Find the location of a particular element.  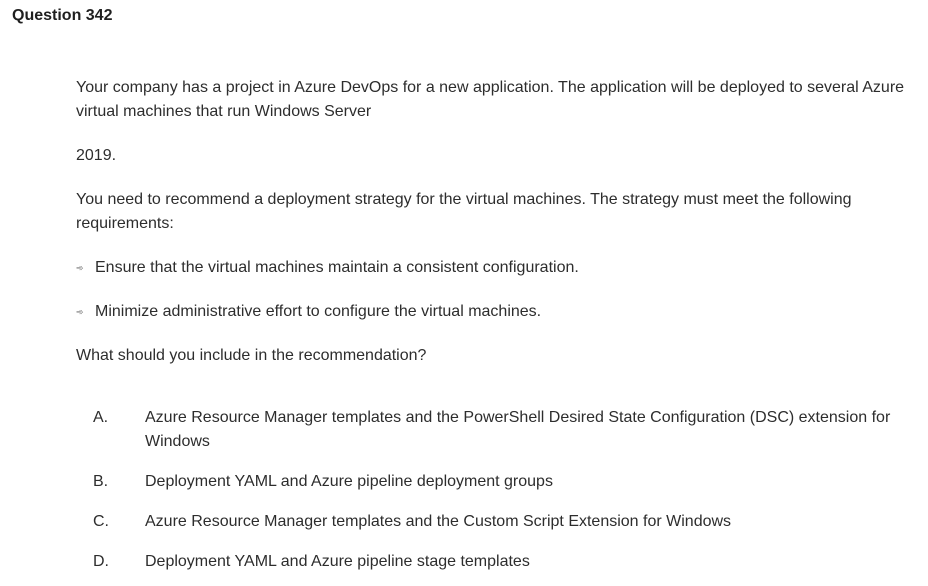

option-letter: A. is located at coordinates (101, 417).